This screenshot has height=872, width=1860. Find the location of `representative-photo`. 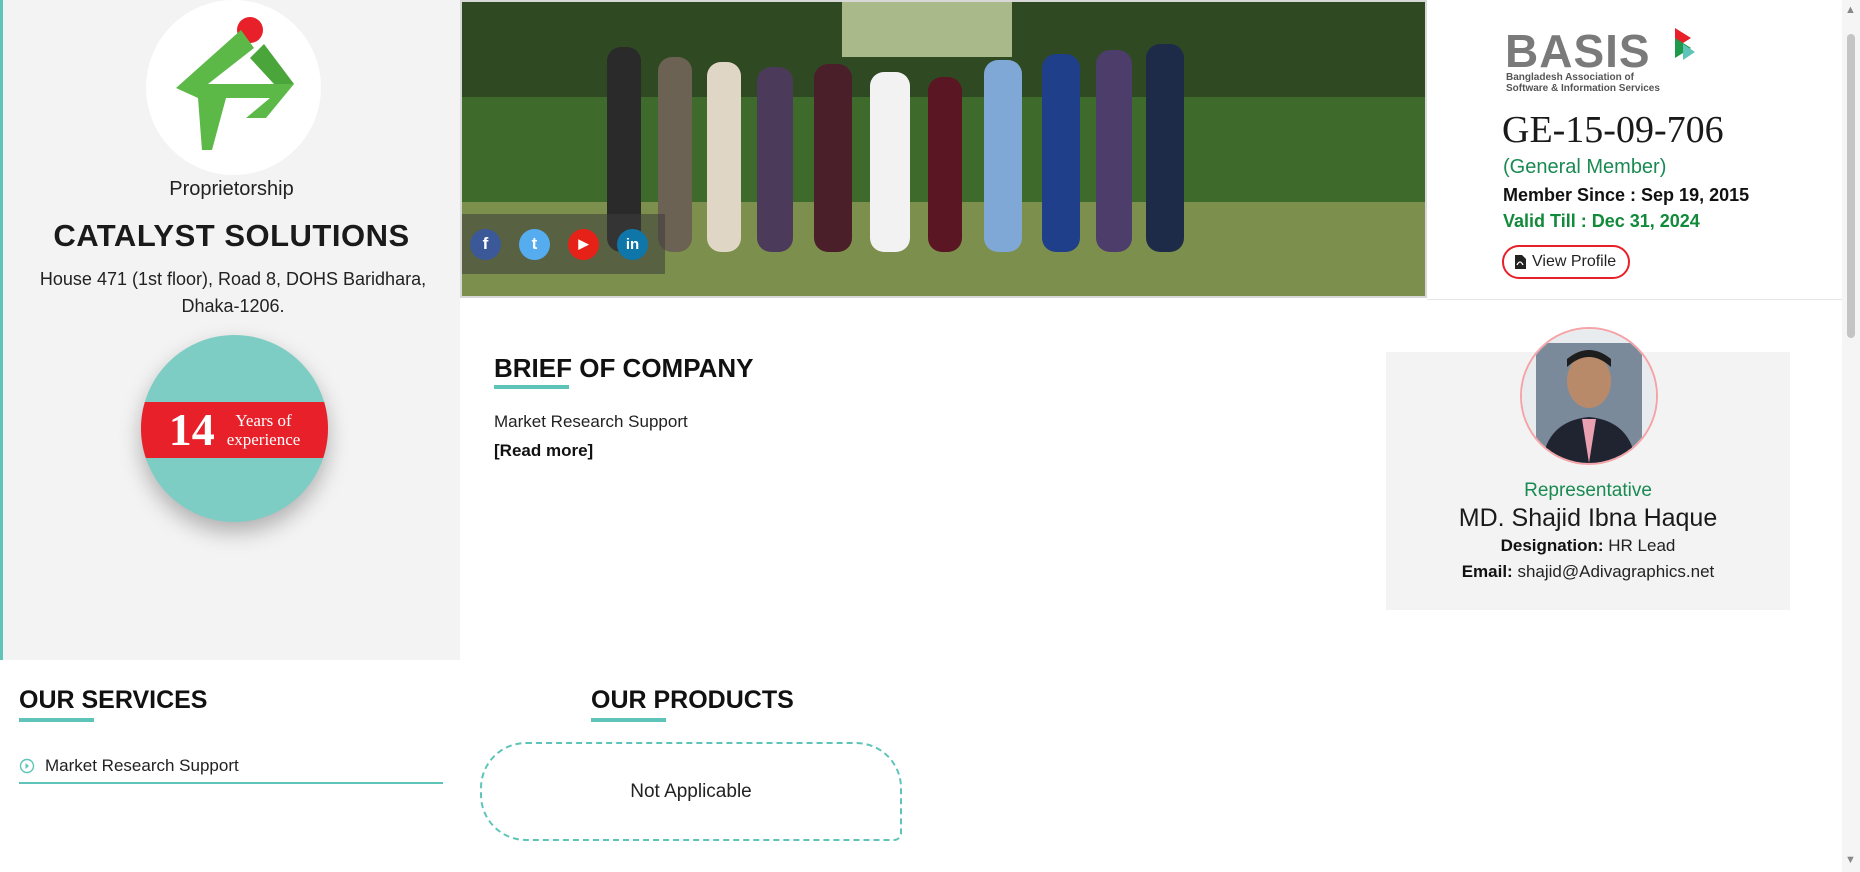

representative-photo is located at coordinates (1589, 396).